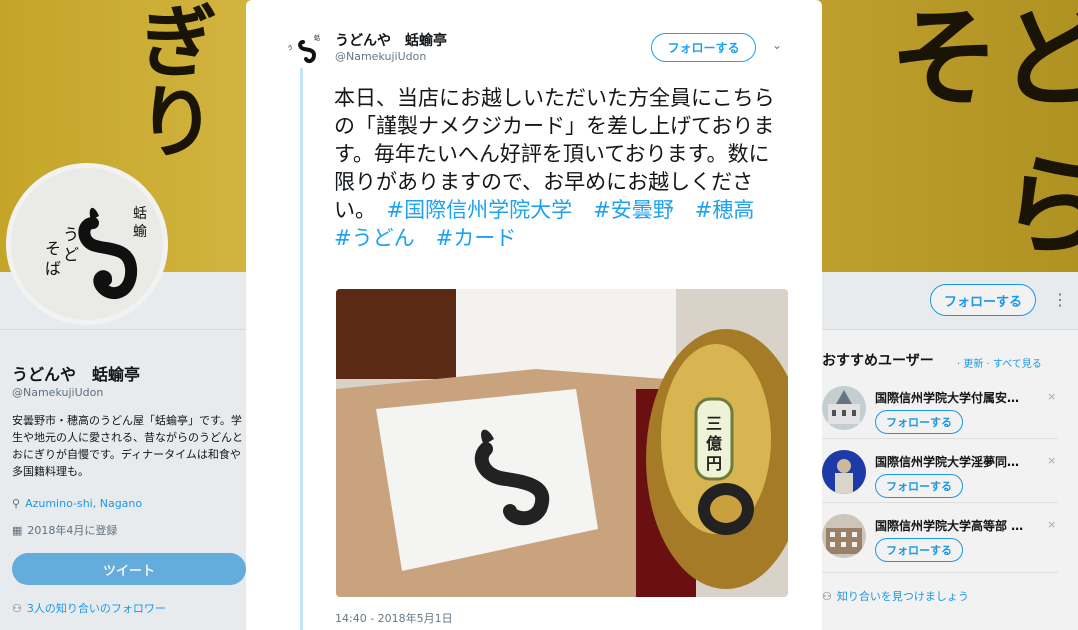 Image resolution: width=1078 pixels, height=630 pixels. What do you see at coordinates (714, 443) in the screenshot?
I see `svg-text: 億` at bounding box center [714, 443].